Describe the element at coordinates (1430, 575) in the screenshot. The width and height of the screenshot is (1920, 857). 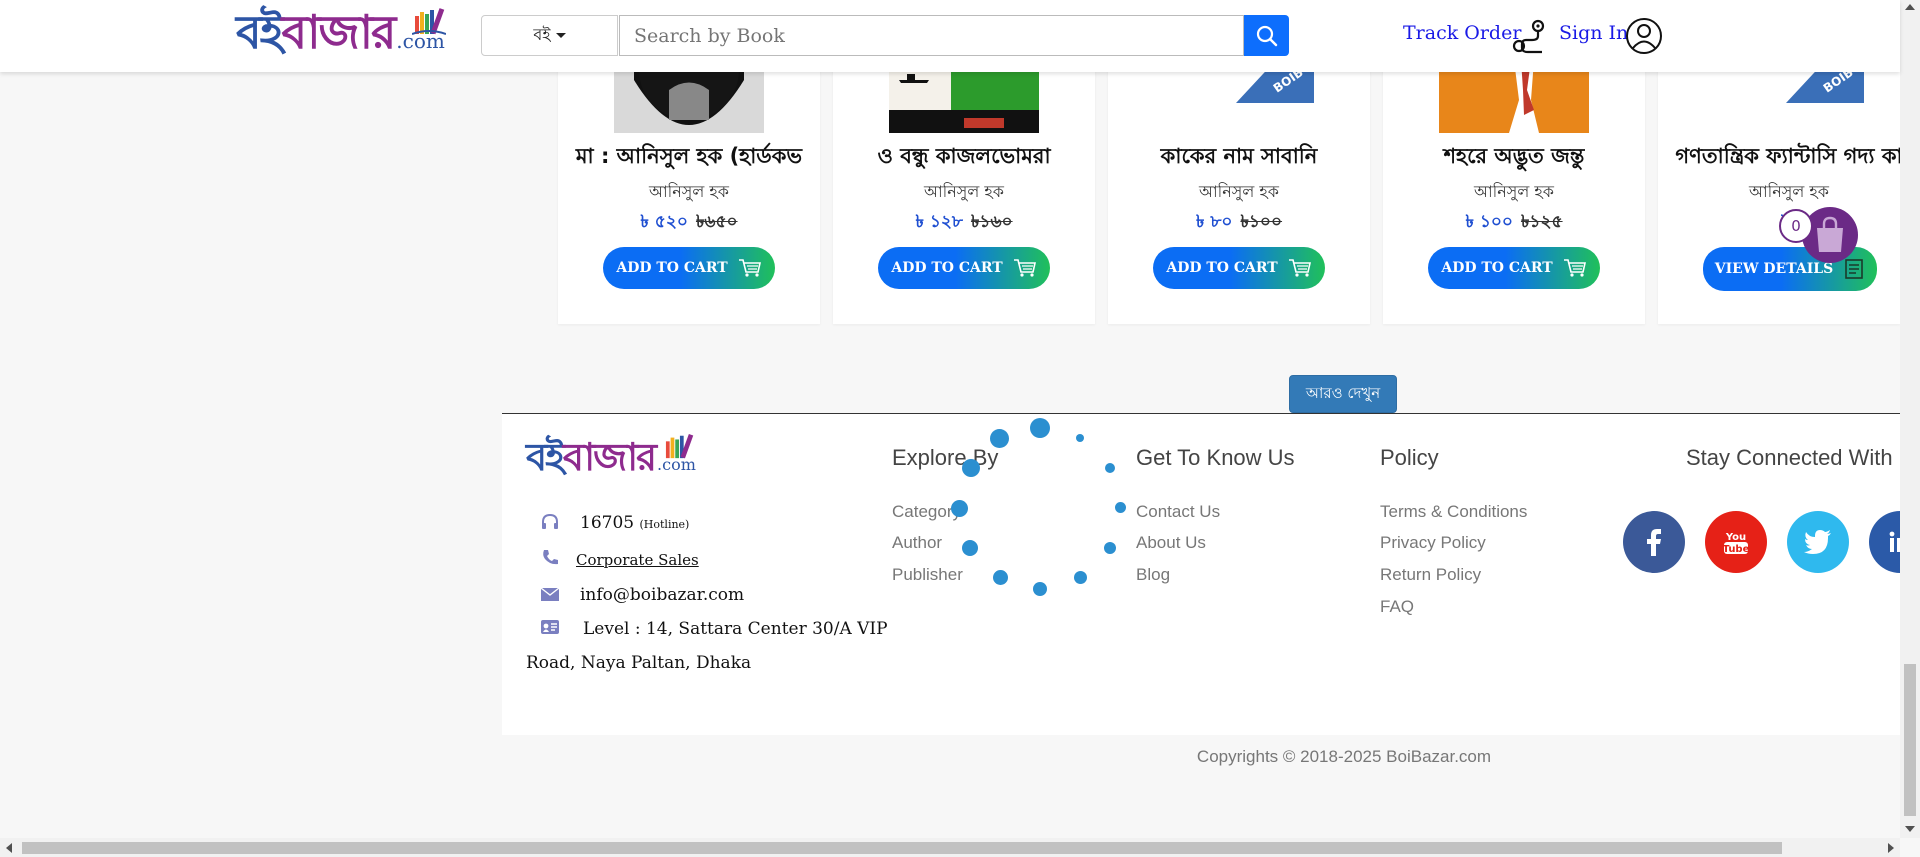
I see `policy-link-return: Return Policy` at that location.